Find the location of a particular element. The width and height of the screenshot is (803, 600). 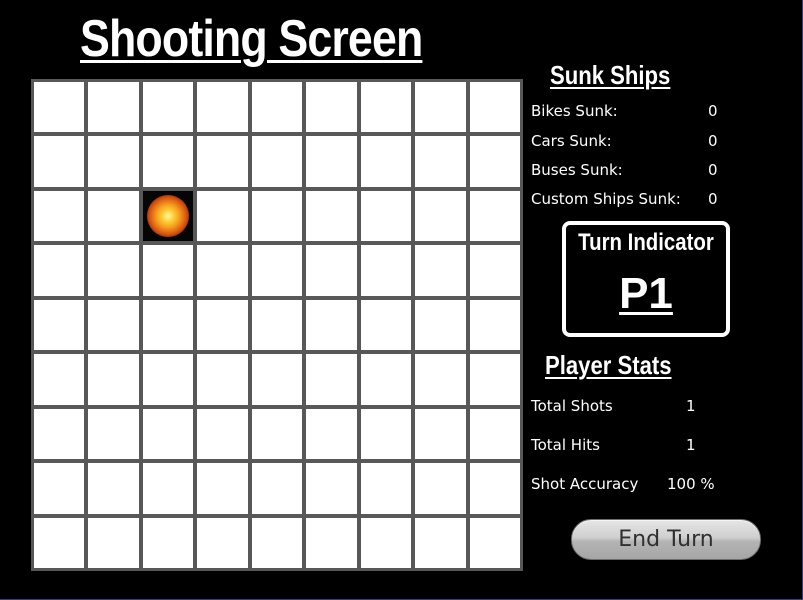

cars-sunk-label: Cars Sunk: is located at coordinates (571, 141).